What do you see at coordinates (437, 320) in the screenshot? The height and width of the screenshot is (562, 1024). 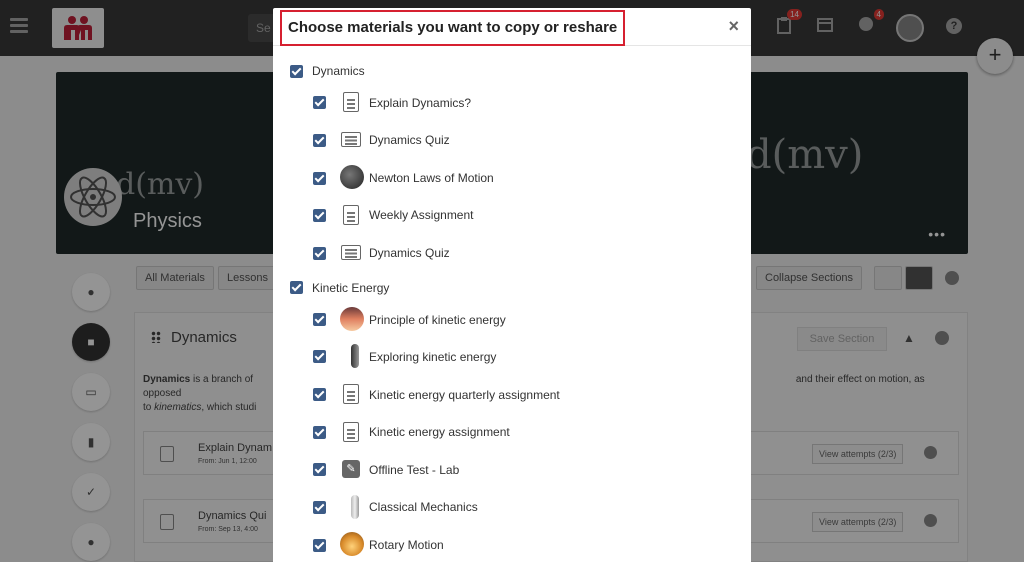 I see `item-label: Principle of kinetic energy` at bounding box center [437, 320].